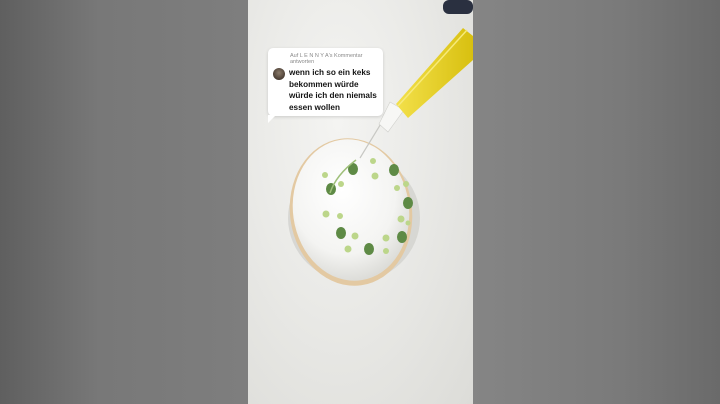 The height and width of the screenshot is (404, 720). Describe the element at coordinates (458, 7) in the screenshot. I see `tool-cap` at that location.